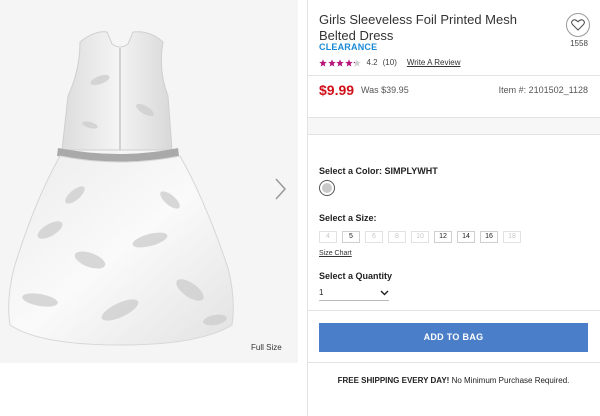 This screenshot has height=416, width=600. What do you see at coordinates (509, 380) in the screenshot?
I see `shipping-rest: No Minimum Purchase Required.` at bounding box center [509, 380].